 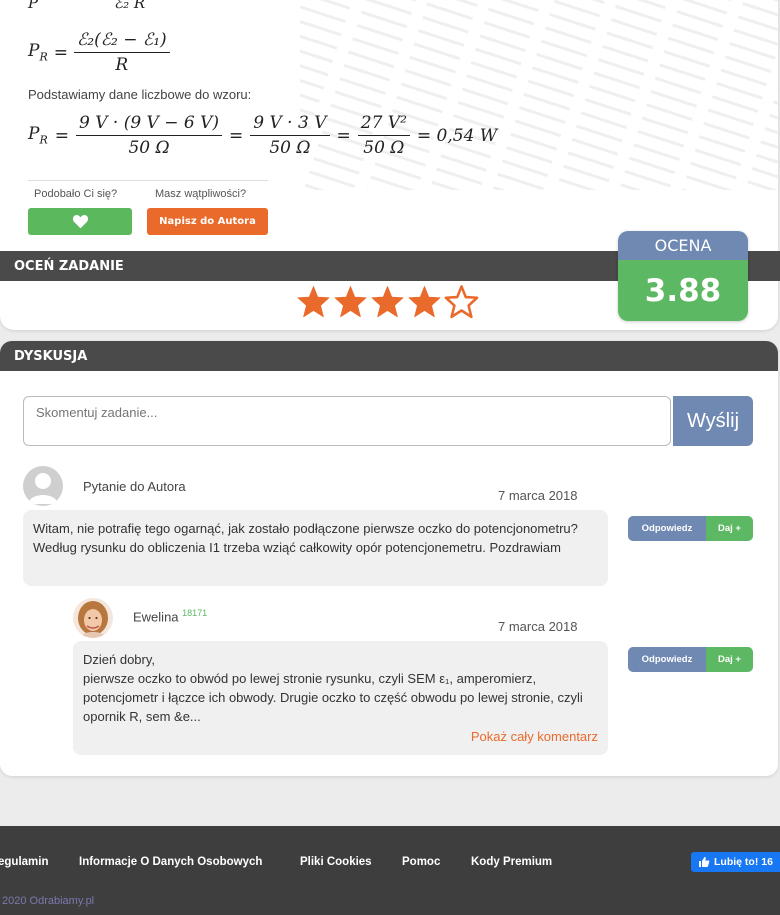 What do you see at coordinates (51, 356) in the screenshot?
I see `discussion-section-title: DYSKUSJA` at bounding box center [51, 356].